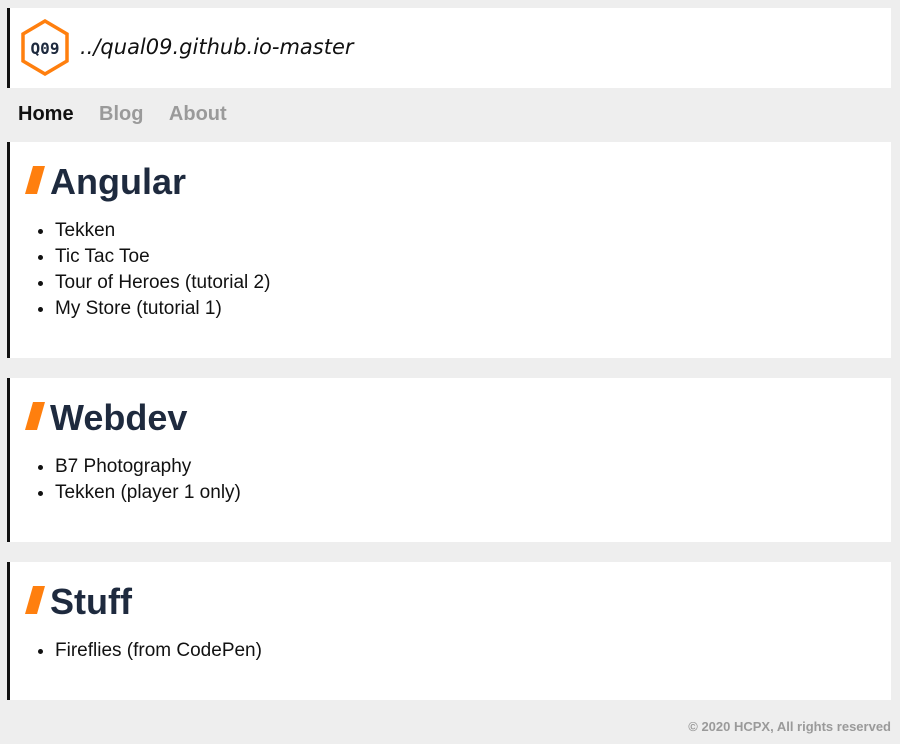 The image size is (900, 744). What do you see at coordinates (789, 726) in the screenshot?
I see `footer-copyright: © 2020 HCPX, All rights reserved` at bounding box center [789, 726].